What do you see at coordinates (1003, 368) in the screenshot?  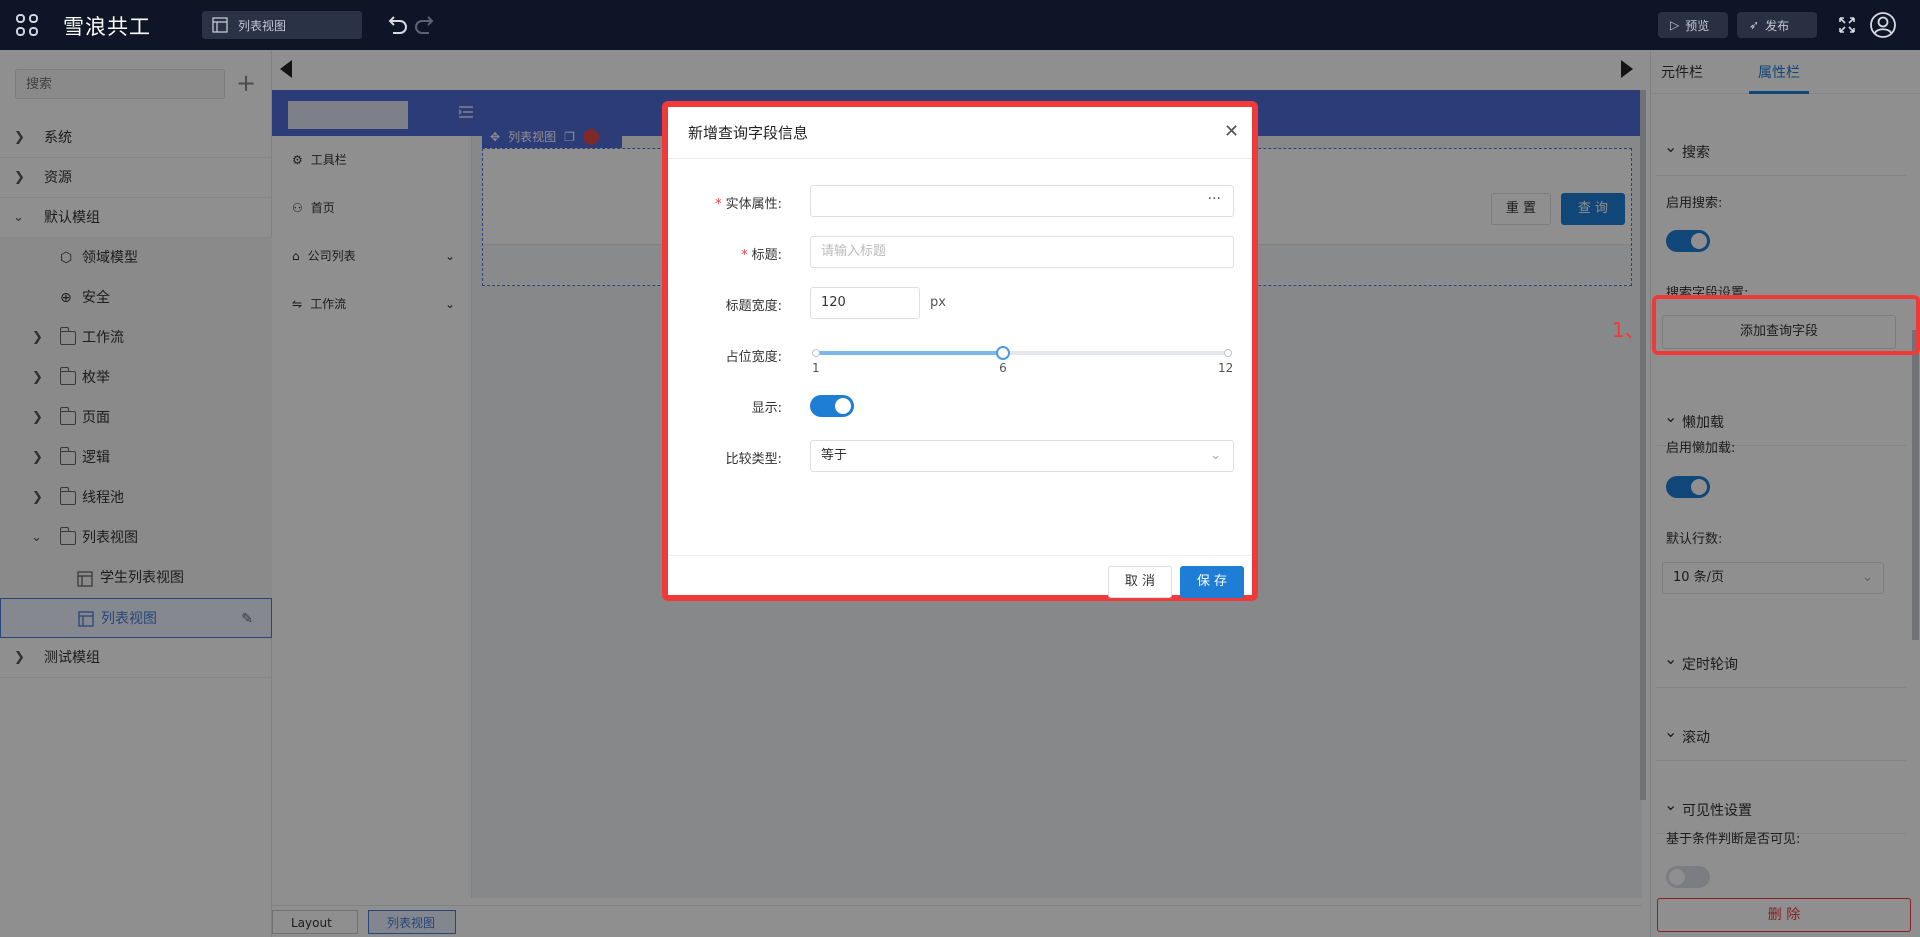 I see `slider-mark-mid: 6` at bounding box center [1003, 368].